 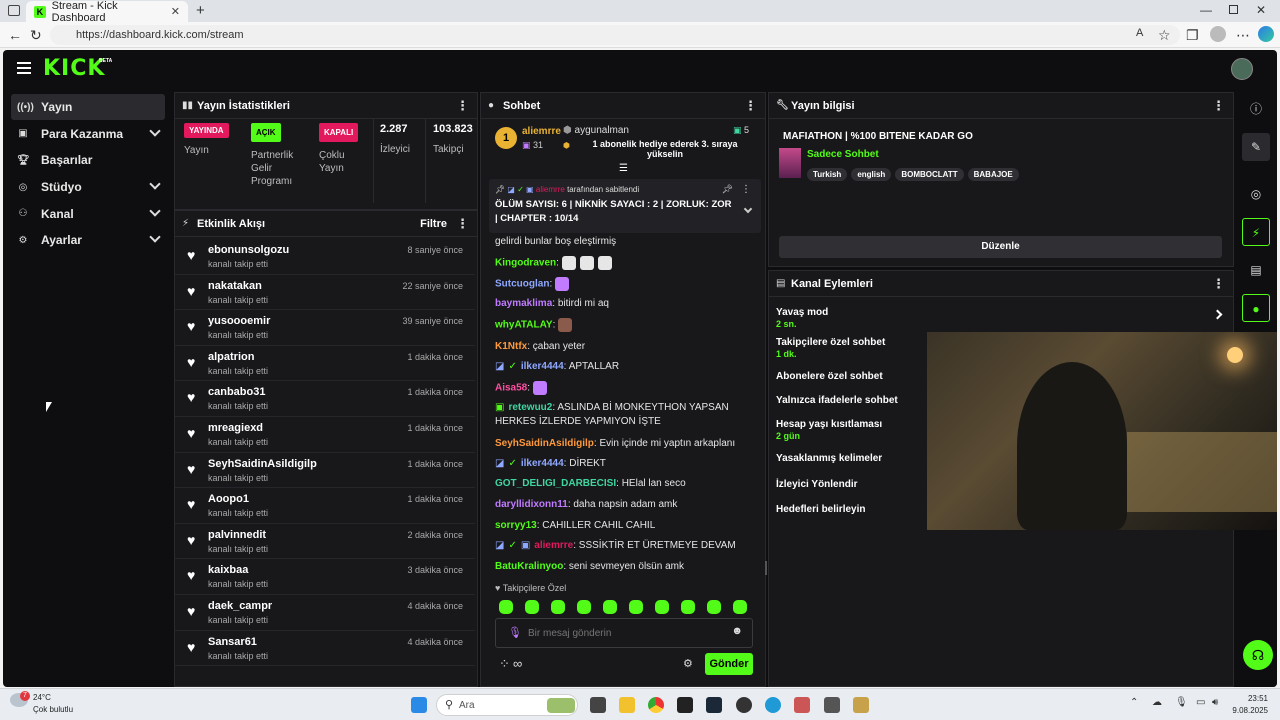 What do you see at coordinates (1261, 10) in the screenshot?
I see `close-window-button: ✕` at bounding box center [1261, 10].